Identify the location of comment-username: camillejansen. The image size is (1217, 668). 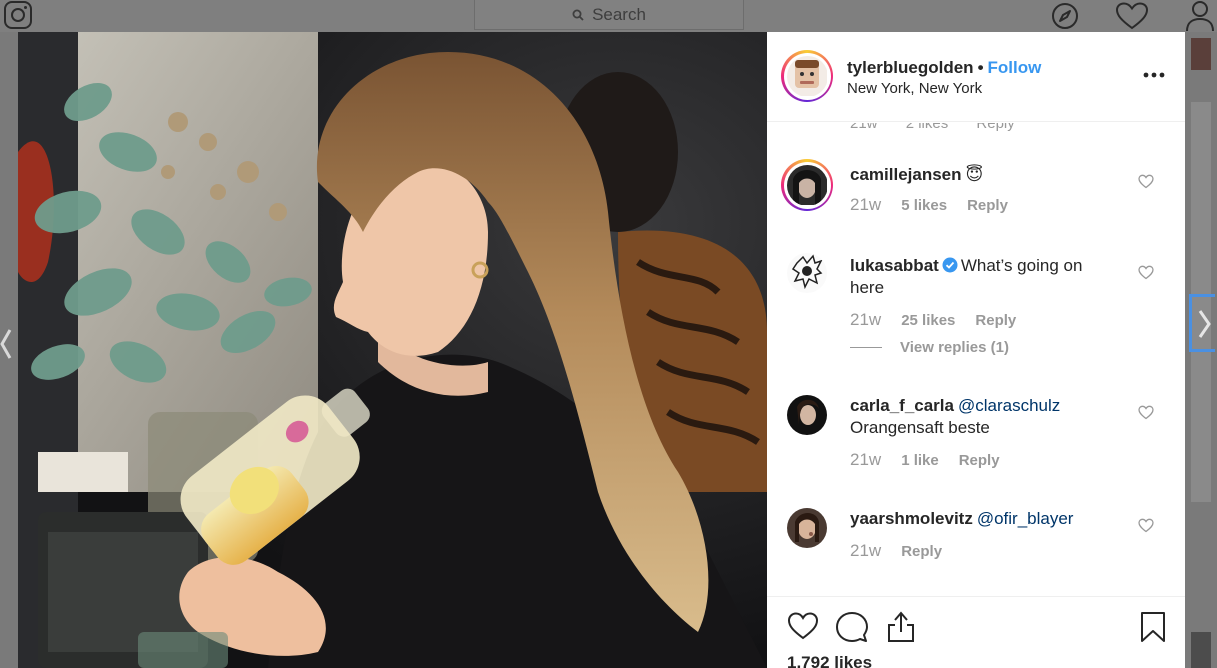
(906, 174).